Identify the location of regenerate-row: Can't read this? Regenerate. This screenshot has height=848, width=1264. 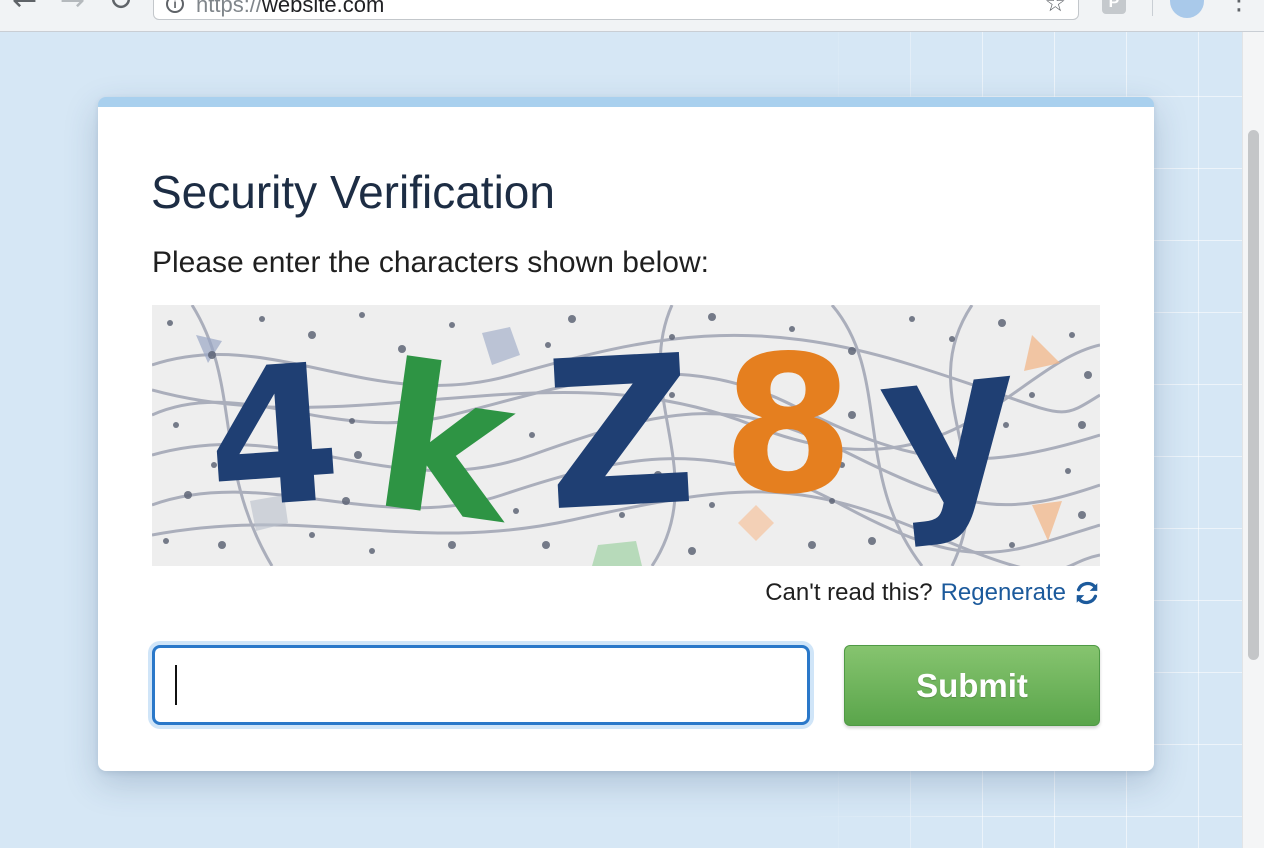
(932, 593).